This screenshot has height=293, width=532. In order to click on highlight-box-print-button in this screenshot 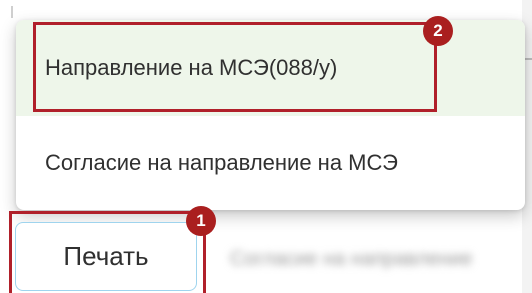, I will do `click(107, 252)`.